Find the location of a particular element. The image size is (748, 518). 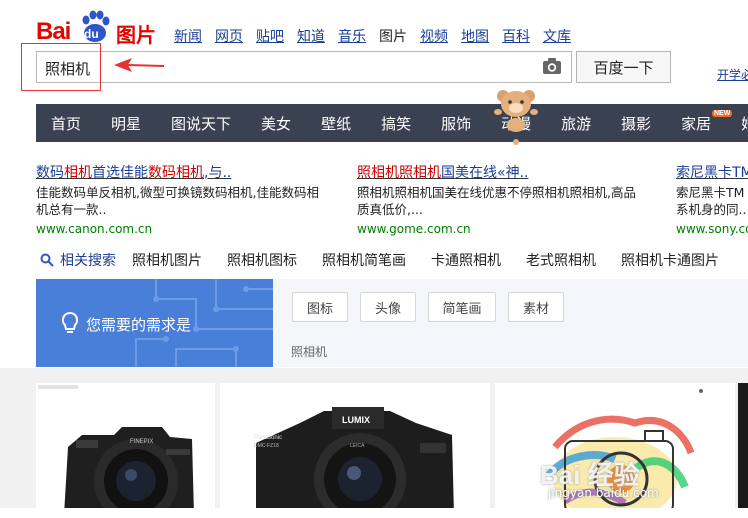

need-panel: 您需要的需求是 is located at coordinates (154, 323).